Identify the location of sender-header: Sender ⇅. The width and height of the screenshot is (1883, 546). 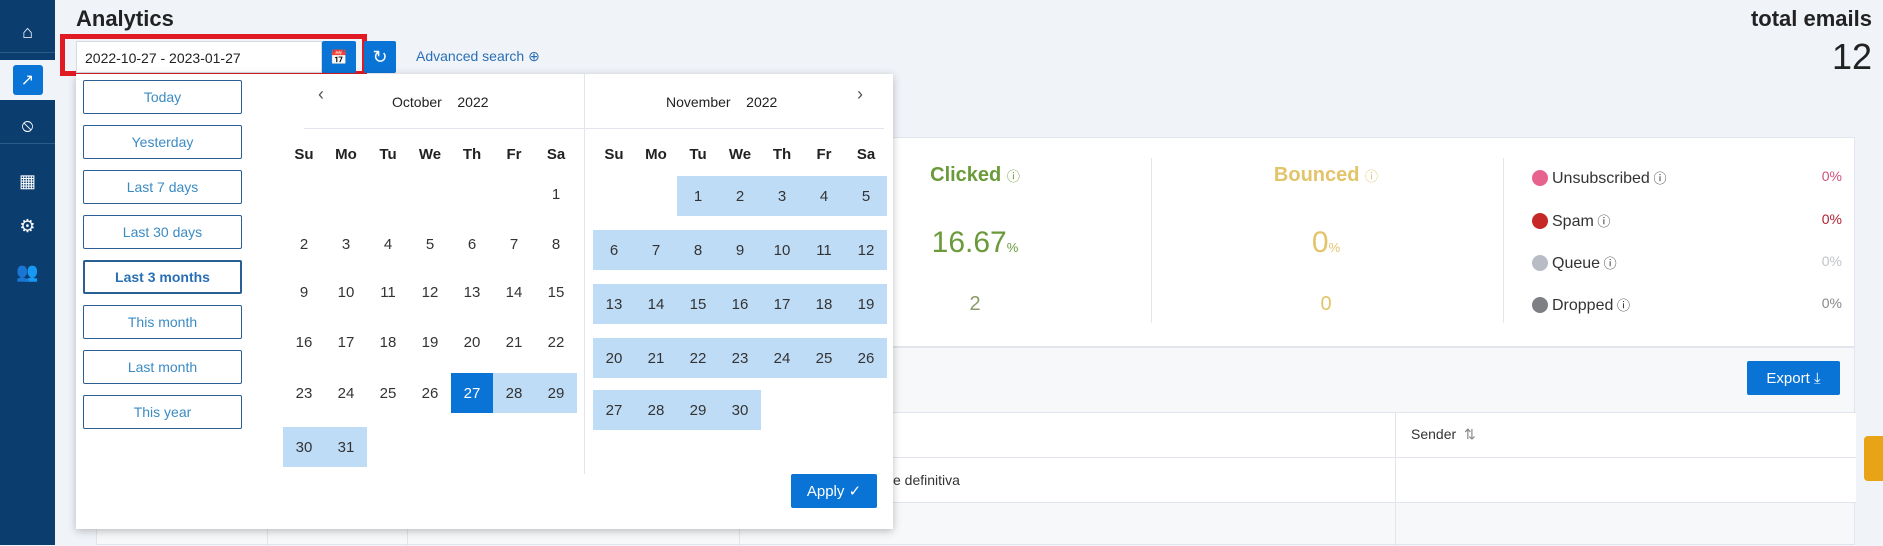
(1443, 434).